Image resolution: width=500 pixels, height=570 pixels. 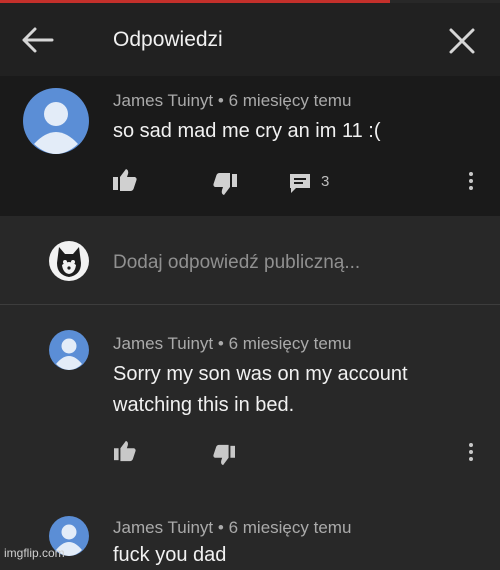 I want to click on reply-text-line-1: Sorry my son was on my account, so click(x=260, y=374).